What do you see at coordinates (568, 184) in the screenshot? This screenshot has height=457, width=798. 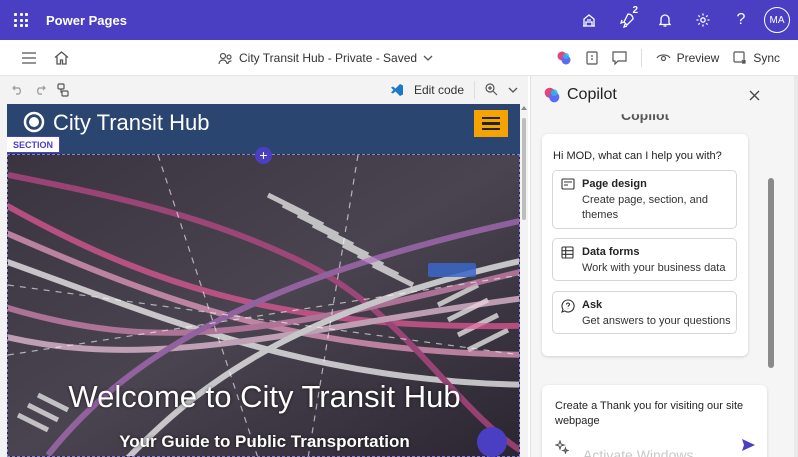 I see `page-design-icon` at bounding box center [568, 184].